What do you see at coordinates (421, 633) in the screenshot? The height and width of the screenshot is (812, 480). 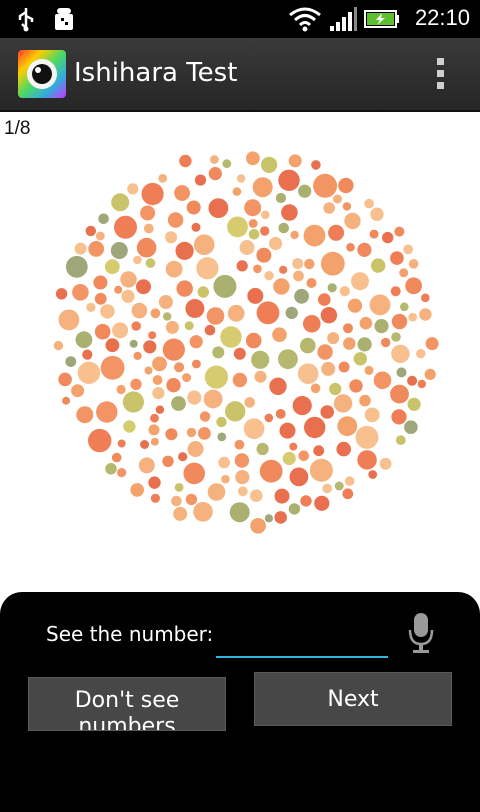 I see `microphone-icon` at bounding box center [421, 633].